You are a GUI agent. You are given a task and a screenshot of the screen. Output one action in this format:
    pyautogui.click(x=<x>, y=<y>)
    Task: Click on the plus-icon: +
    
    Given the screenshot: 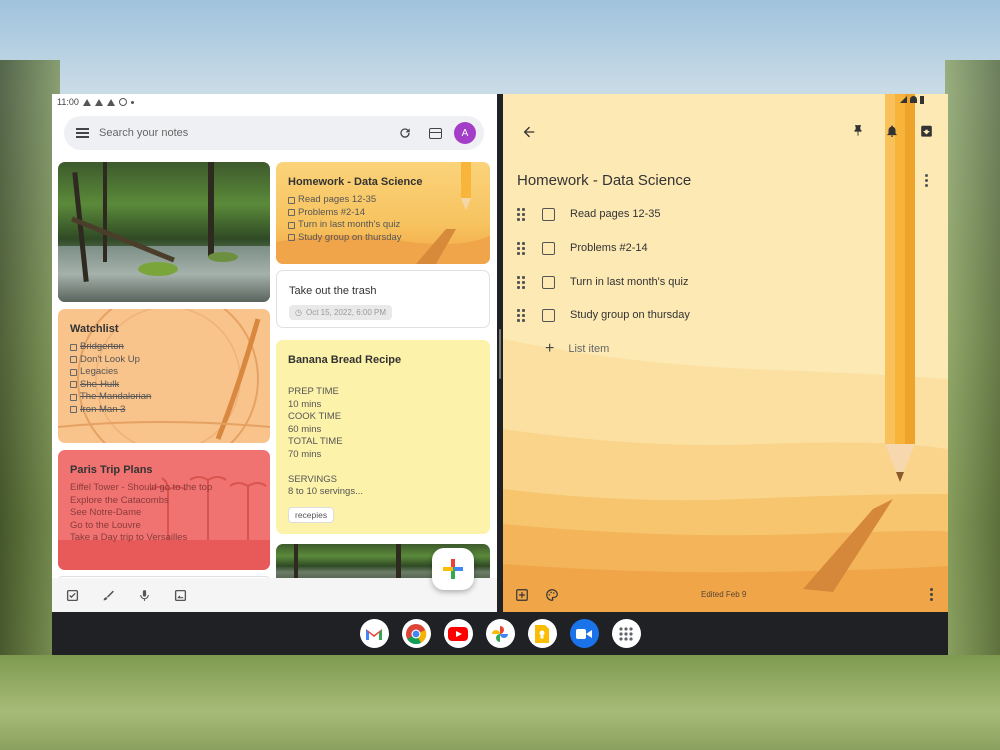 What is the action you would take?
    pyautogui.click(x=550, y=348)
    